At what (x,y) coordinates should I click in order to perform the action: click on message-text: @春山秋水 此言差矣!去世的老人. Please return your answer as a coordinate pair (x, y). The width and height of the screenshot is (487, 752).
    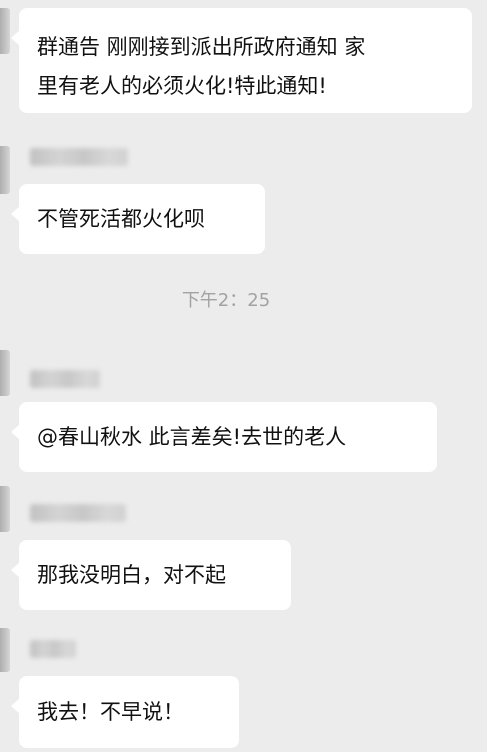
    Looking at the image, I should click on (192, 437).